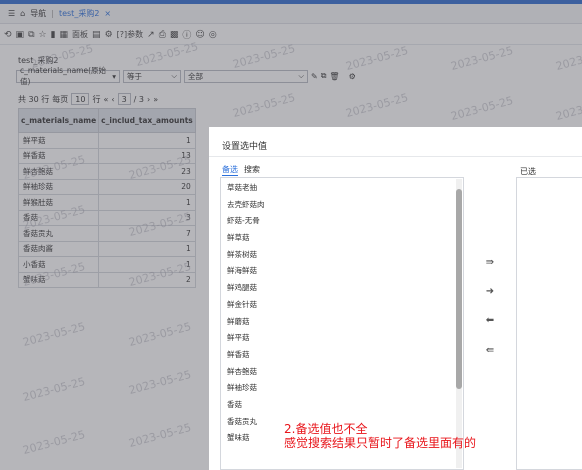  Describe the element at coordinates (459, 289) in the screenshot. I see `list-scrollbar-thumb` at that location.